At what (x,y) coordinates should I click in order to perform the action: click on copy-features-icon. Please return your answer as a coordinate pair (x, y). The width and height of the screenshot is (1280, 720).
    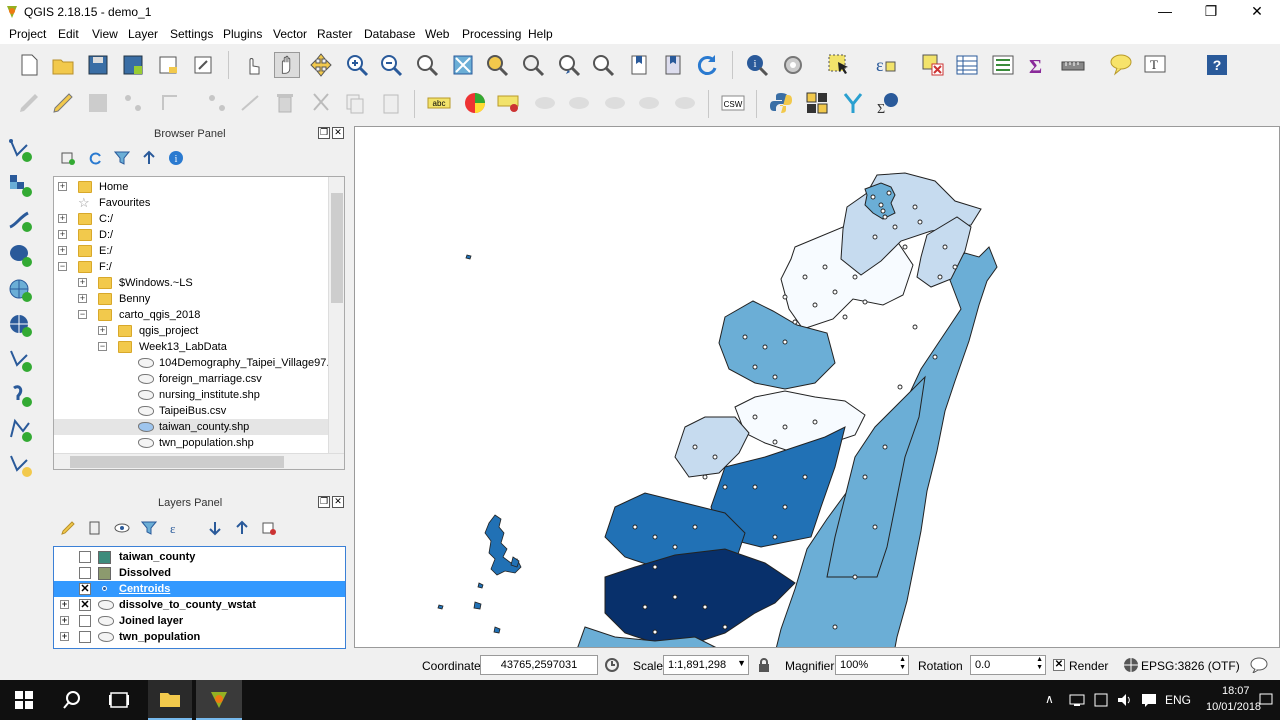
    Looking at the image, I should click on (355, 103).